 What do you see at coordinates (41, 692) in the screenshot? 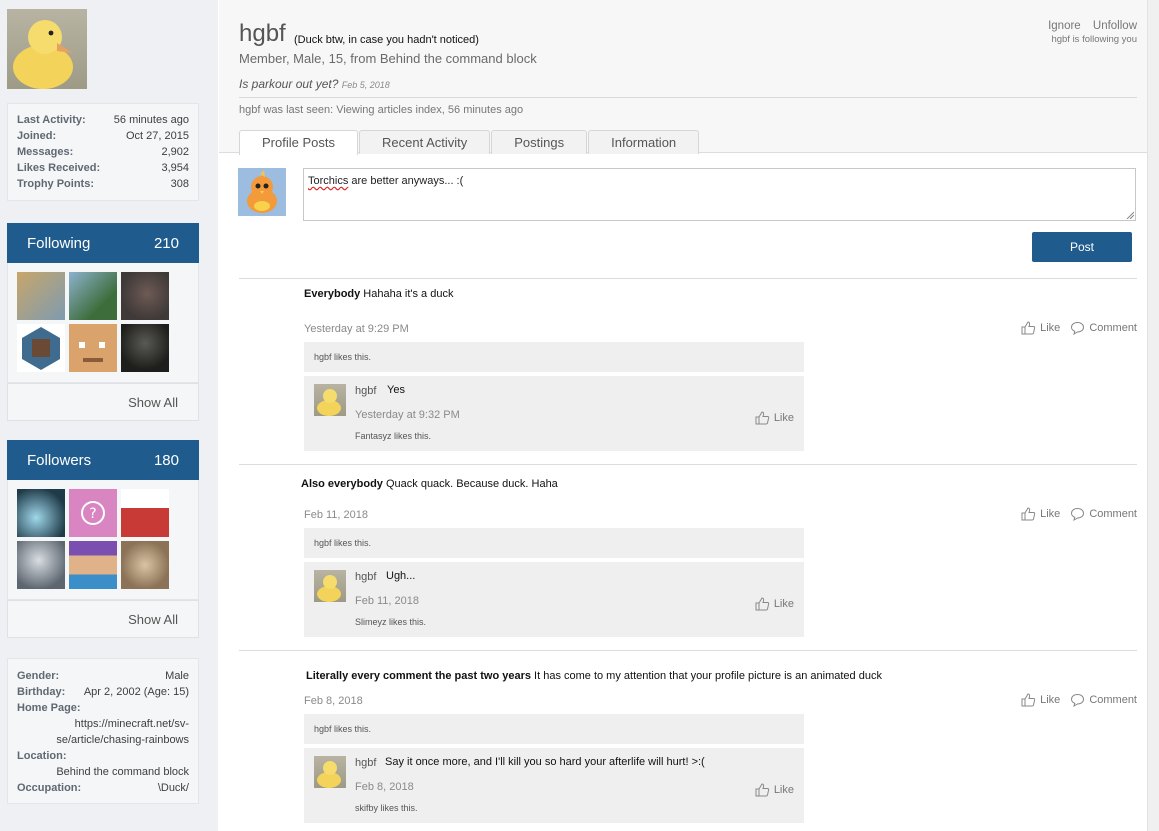
I see `info-label: Birthday:` at bounding box center [41, 692].